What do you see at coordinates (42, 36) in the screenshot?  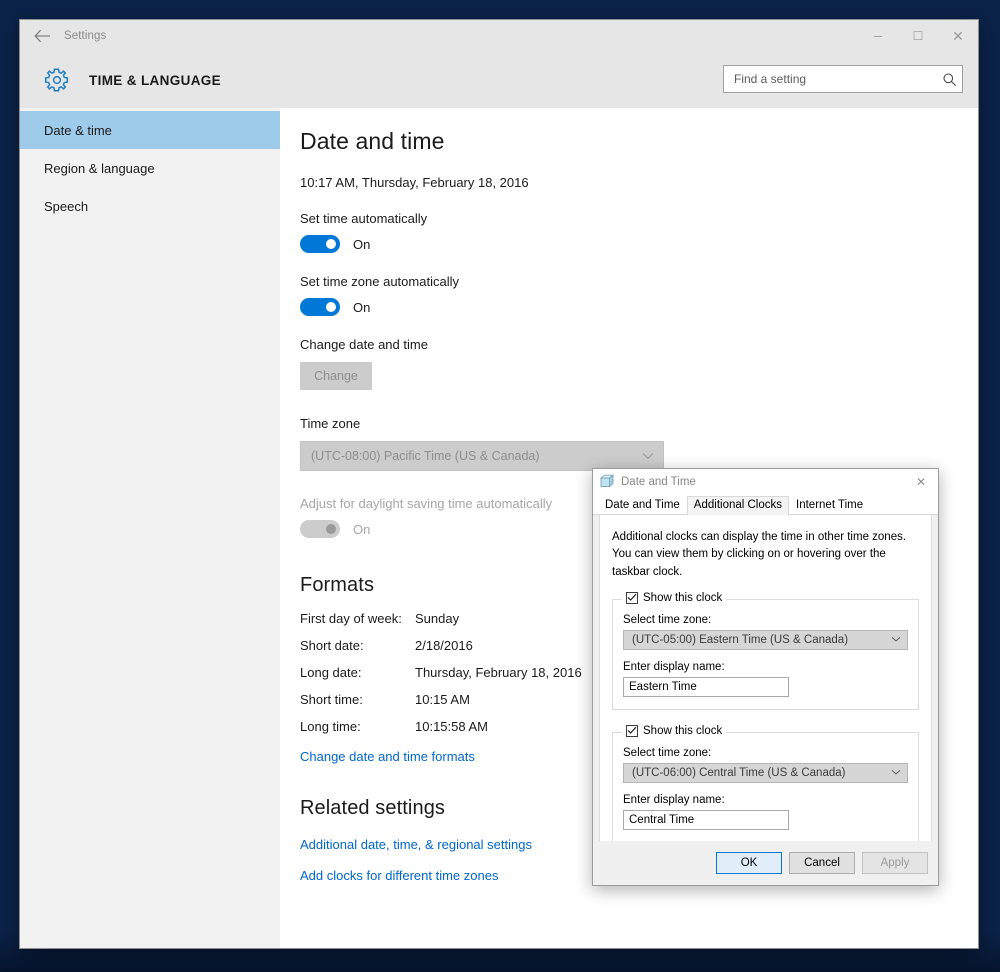 I see `back-arrow-icon` at bounding box center [42, 36].